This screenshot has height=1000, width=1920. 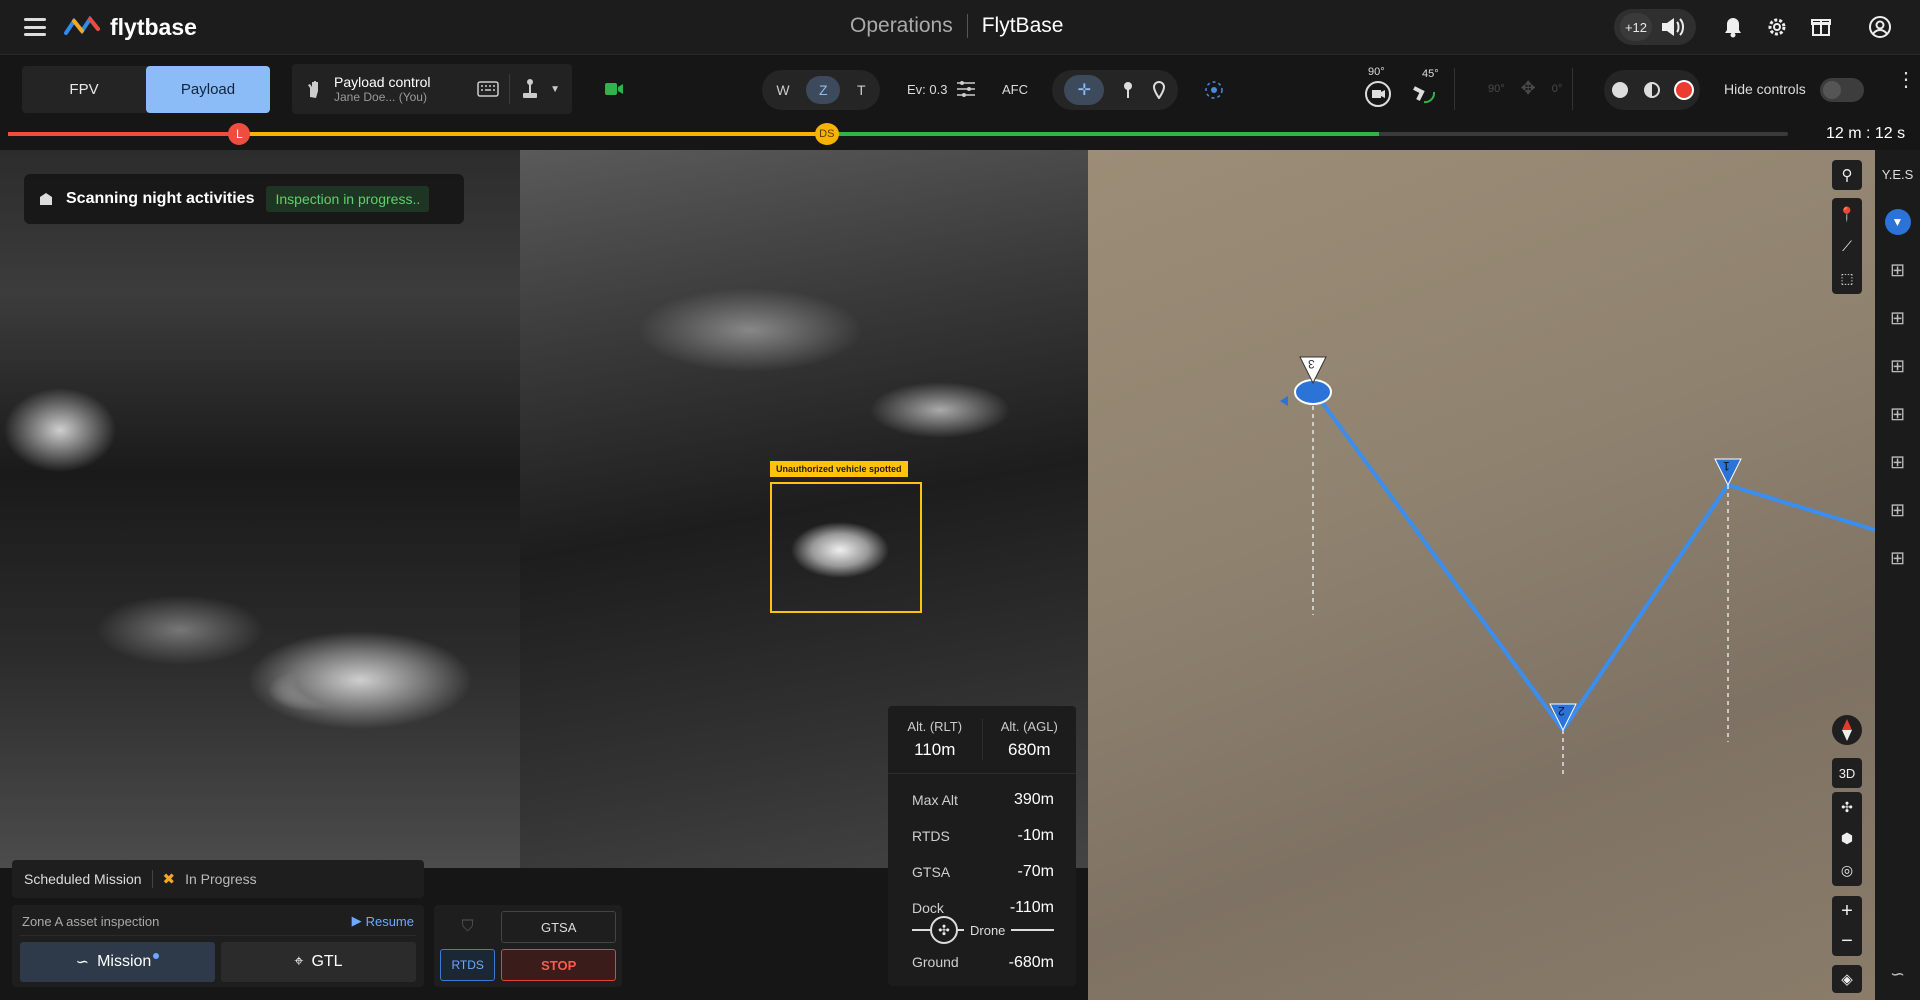 What do you see at coordinates (1842, 90) in the screenshot?
I see `hide-controls-toggle` at bounding box center [1842, 90].